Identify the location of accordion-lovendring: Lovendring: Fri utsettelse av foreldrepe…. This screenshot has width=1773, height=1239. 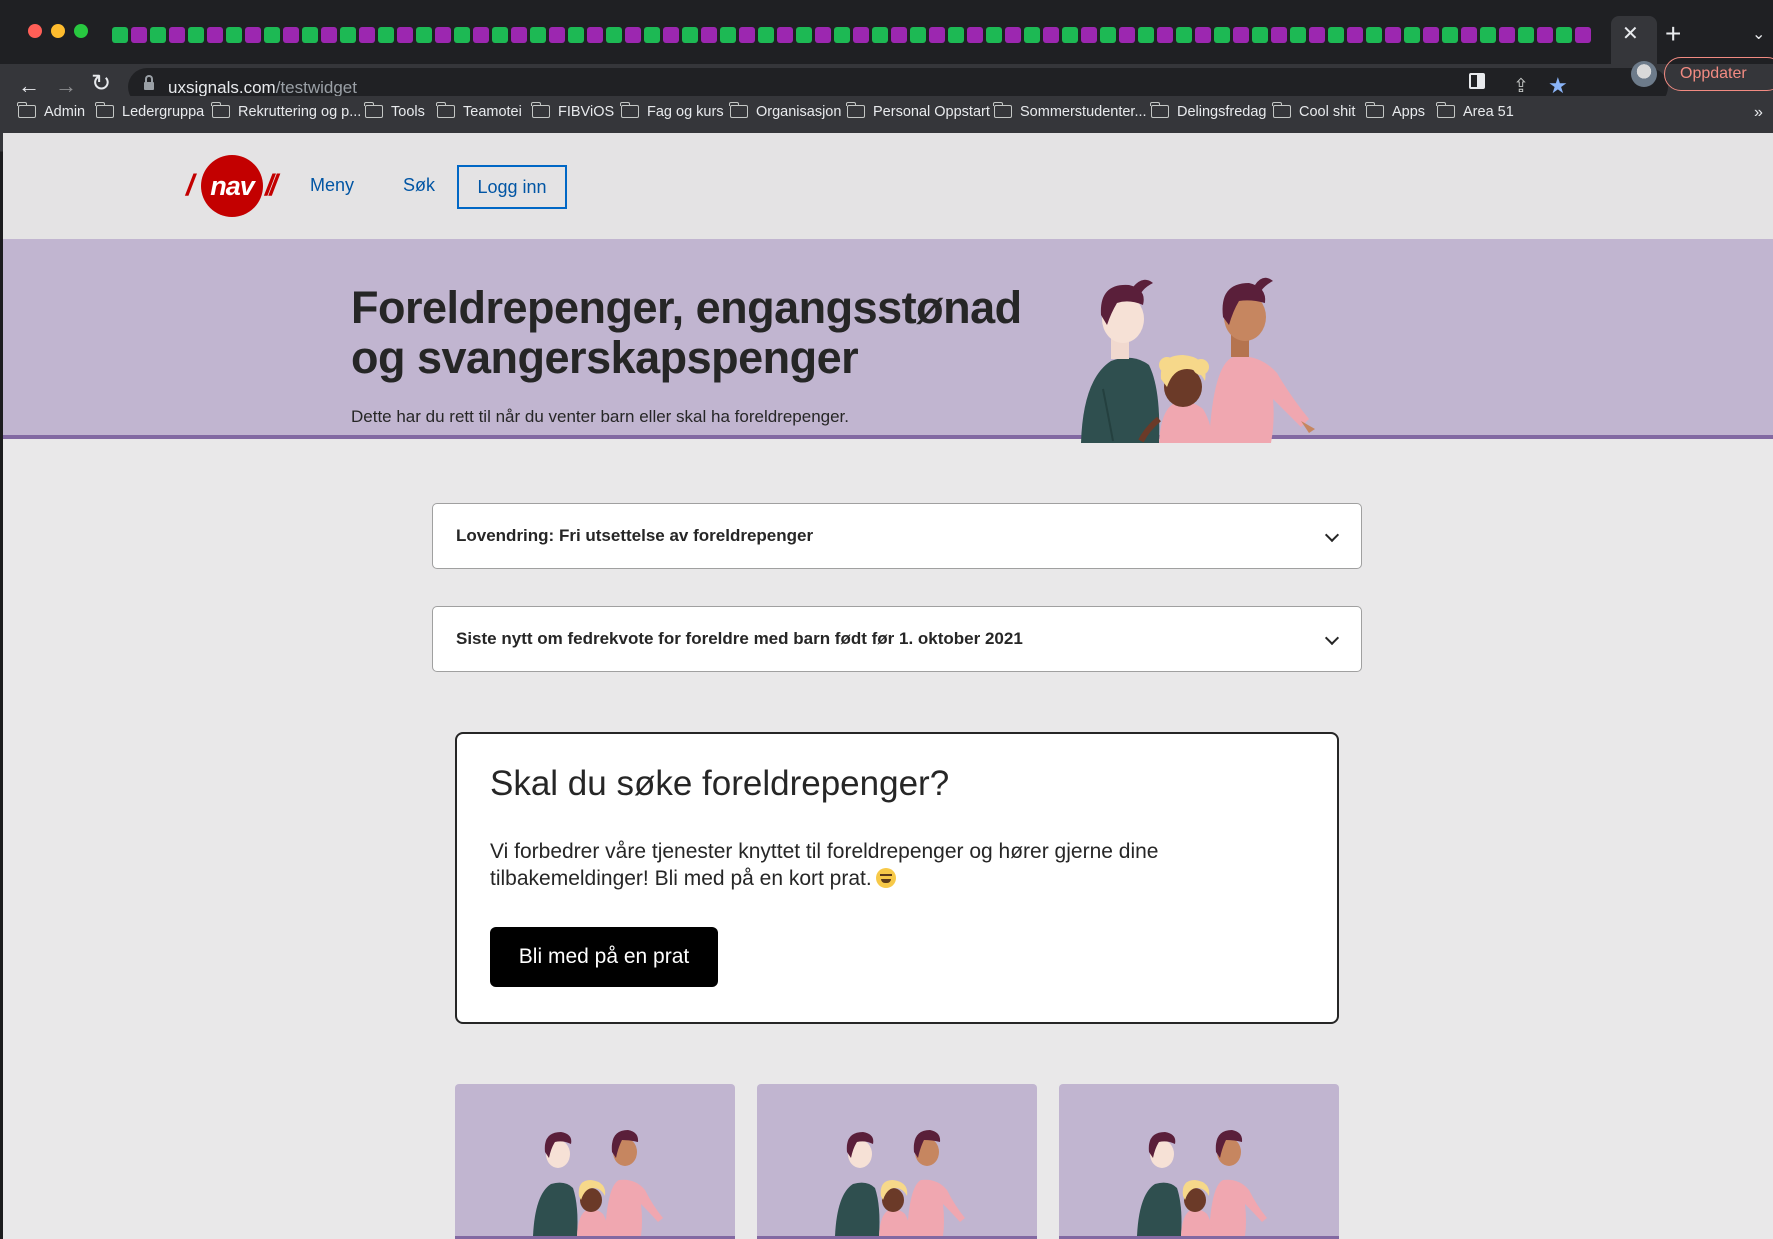
(897, 536).